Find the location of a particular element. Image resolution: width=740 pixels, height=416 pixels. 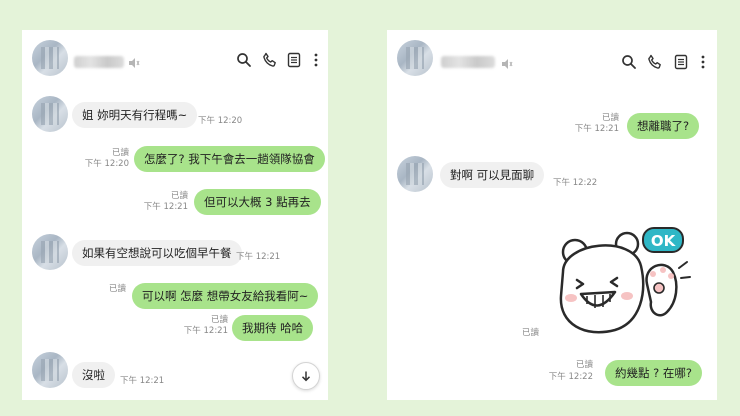

scroll-to-bottom-button is located at coordinates (306, 376).